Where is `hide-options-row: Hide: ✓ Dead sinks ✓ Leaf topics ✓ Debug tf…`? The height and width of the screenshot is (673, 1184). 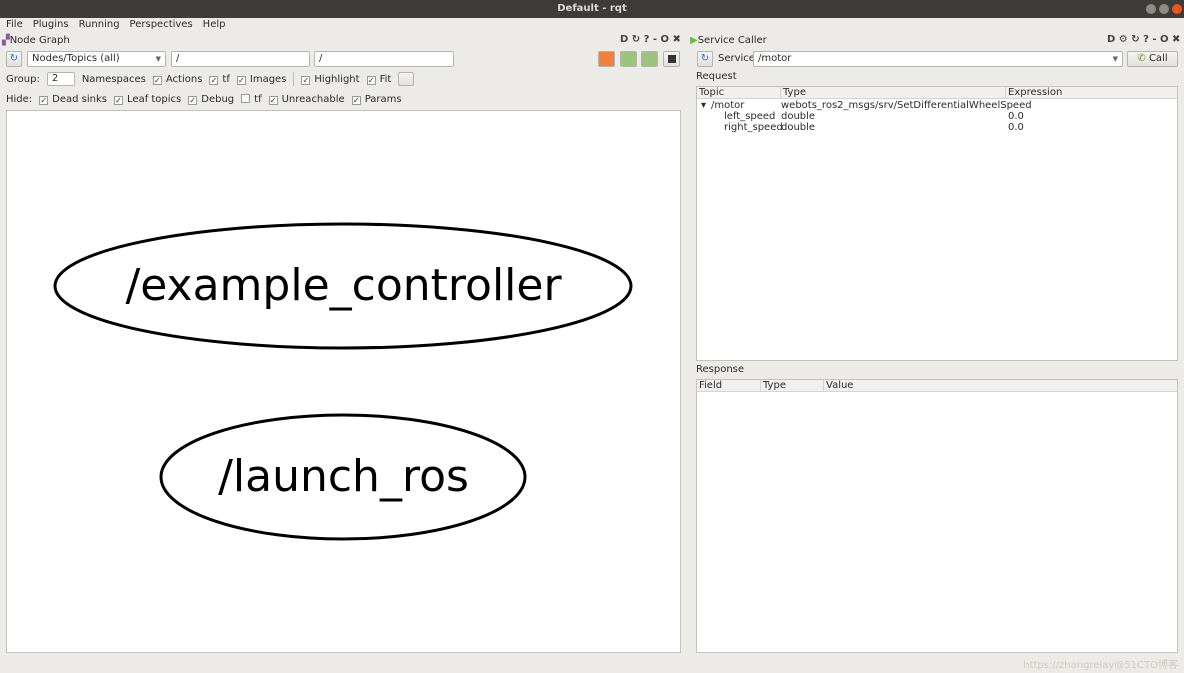 hide-options-row: Hide: ✓ Dead sinks ✓ Leaf topics ✓ Debug tf… is located at coordinates (204, 99).